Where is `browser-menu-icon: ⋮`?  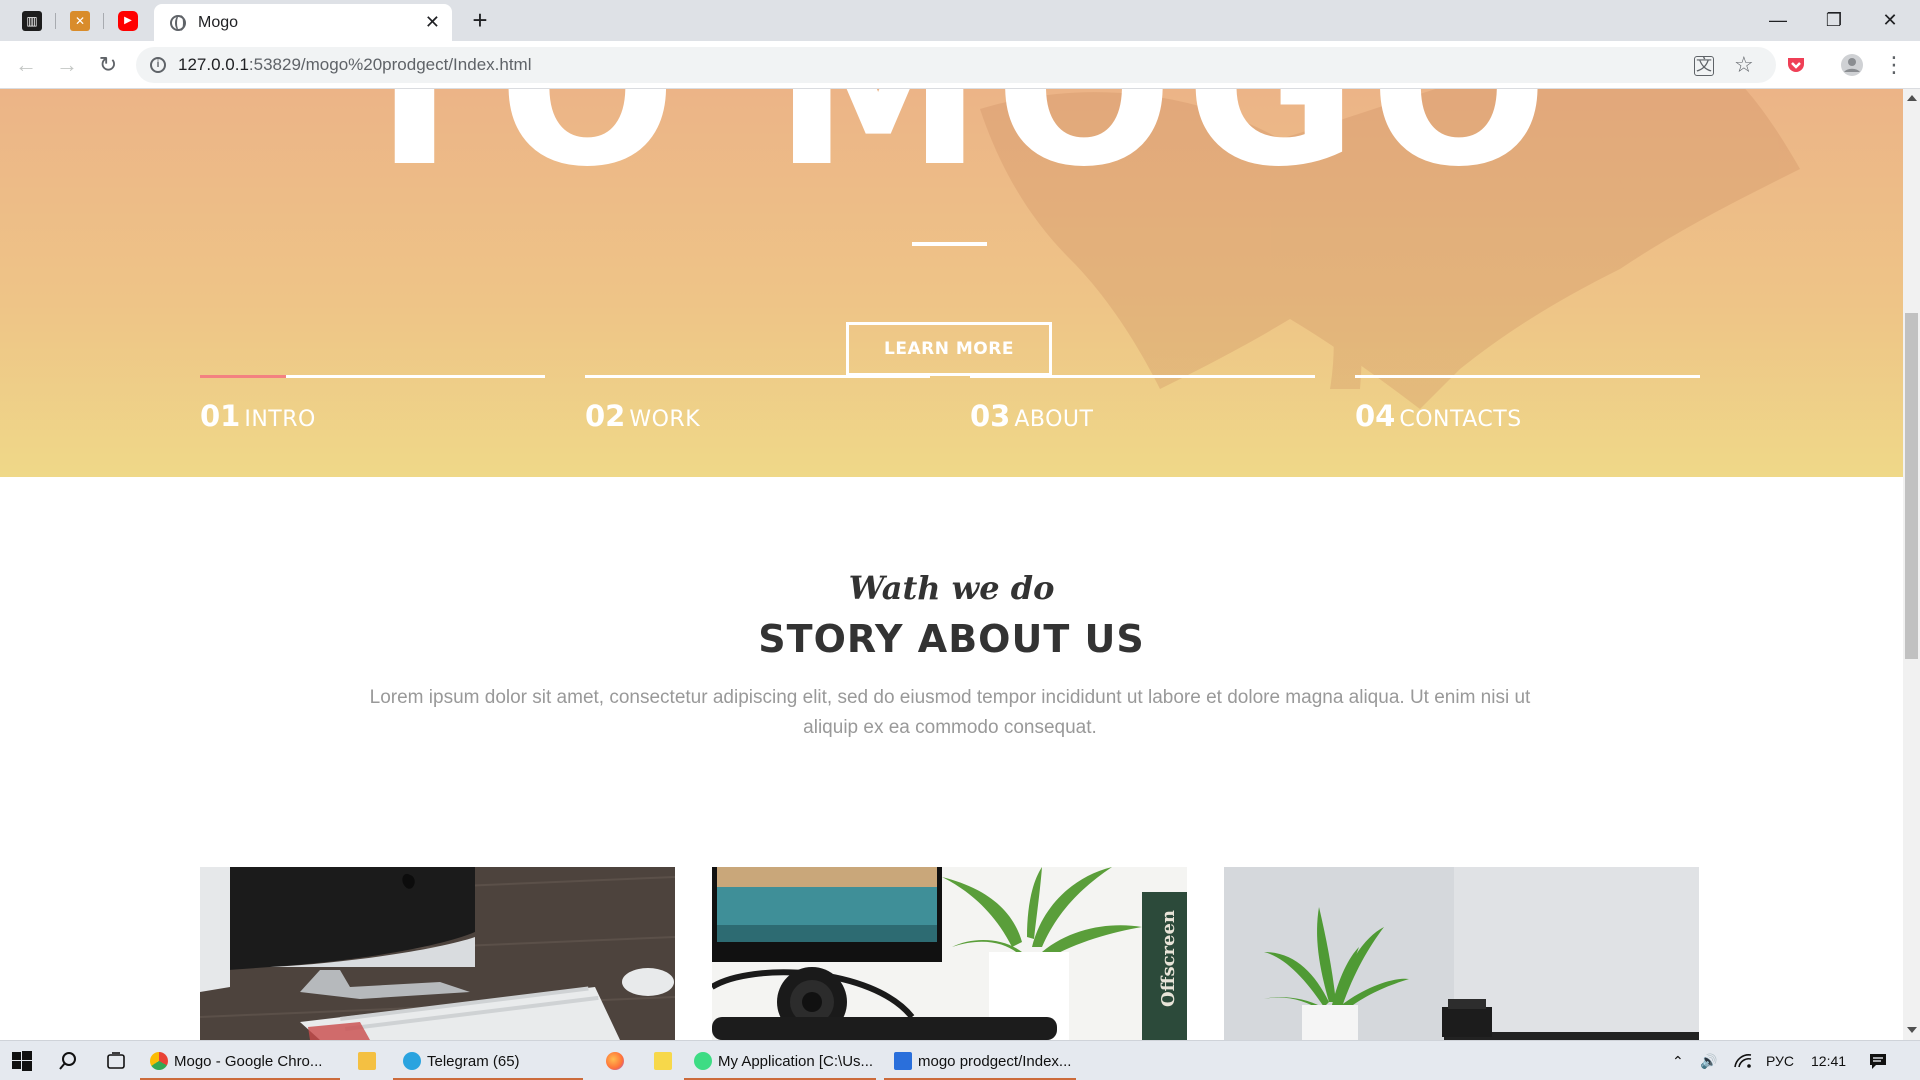 browser-menu-icon: ⋮ is located at coordinates (1894, 64).